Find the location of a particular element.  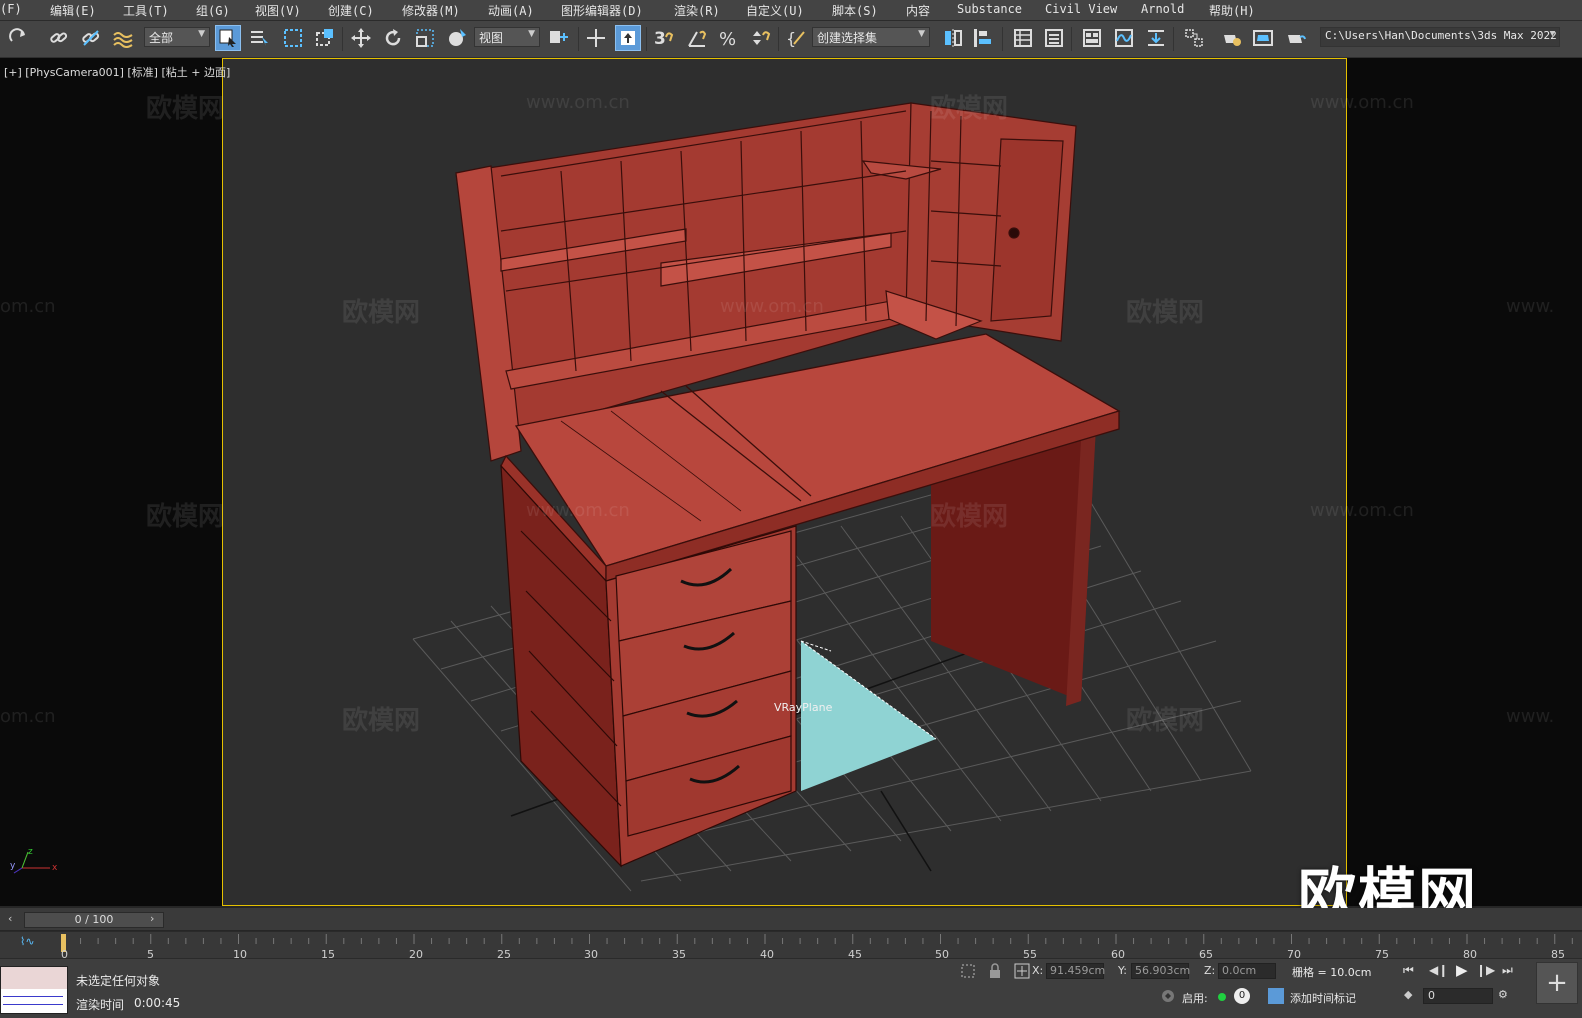

rectangular-selection-icon is located at coordinates (293, 38).